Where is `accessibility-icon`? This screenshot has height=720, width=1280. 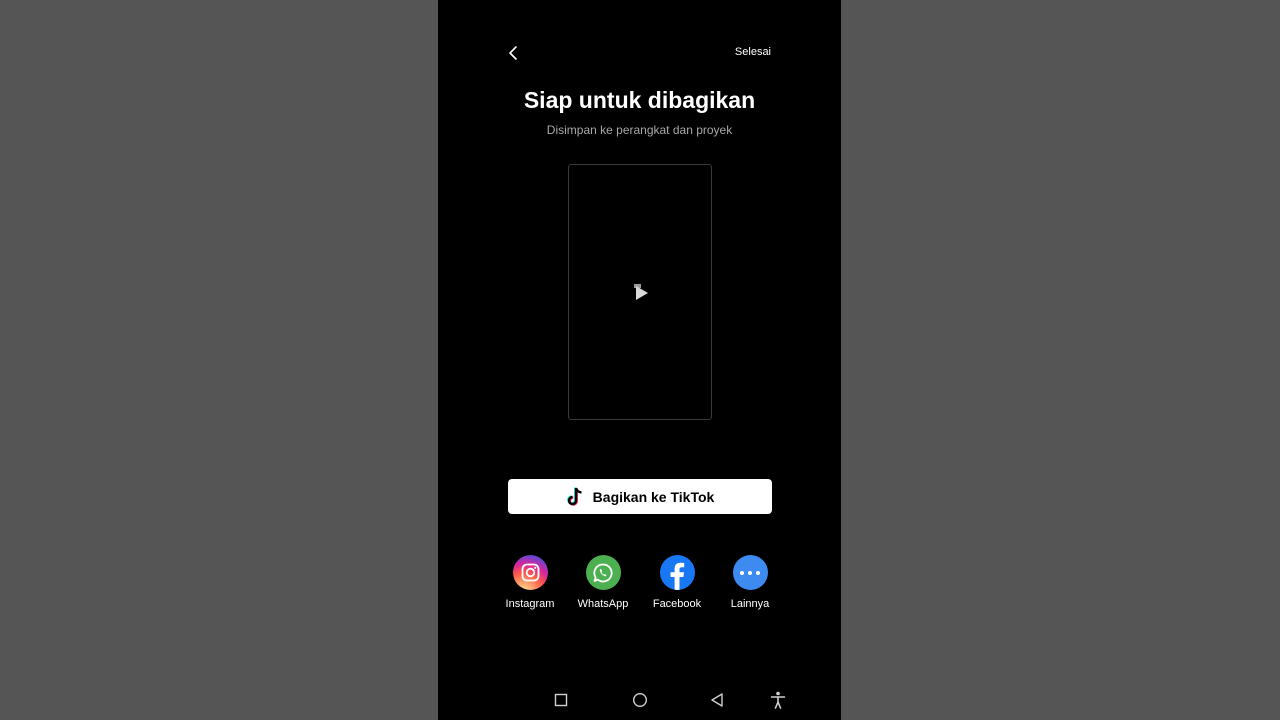
accessibility-icon is located at coordinates (778, 700).